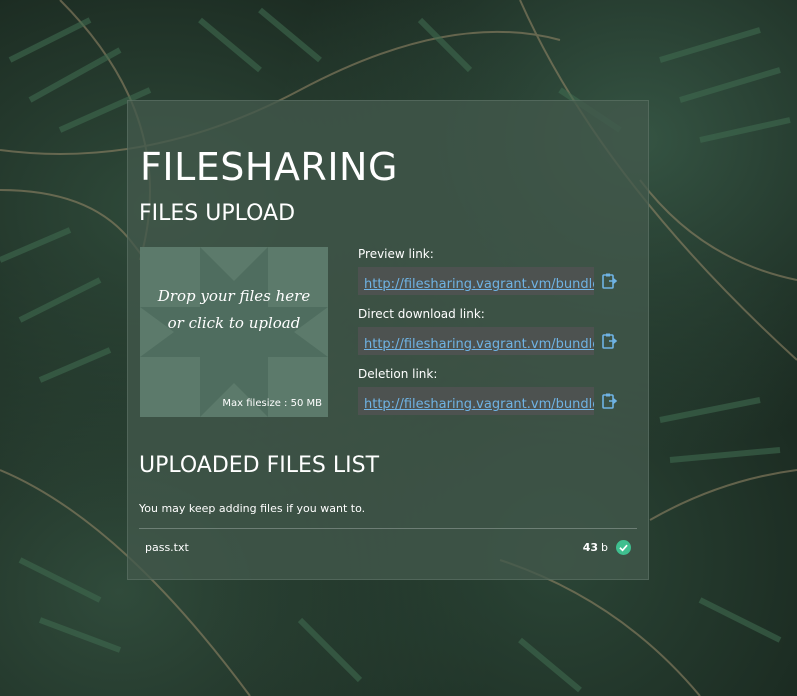 The image size is (797, 696). I want to click on list-divider, so click(388, 528).